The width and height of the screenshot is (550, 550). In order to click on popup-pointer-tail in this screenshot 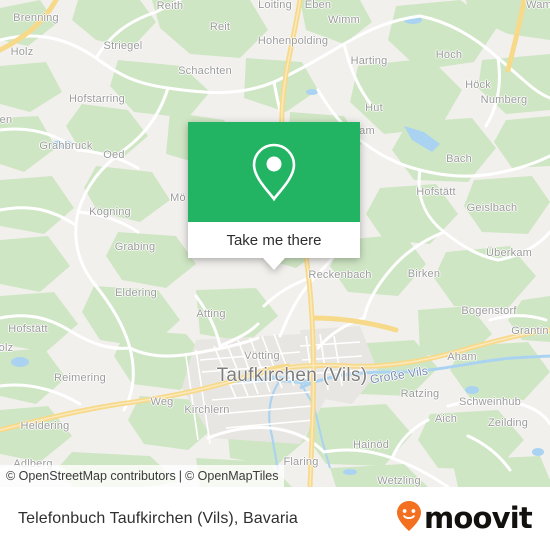, I will do `click(274, 264)`.